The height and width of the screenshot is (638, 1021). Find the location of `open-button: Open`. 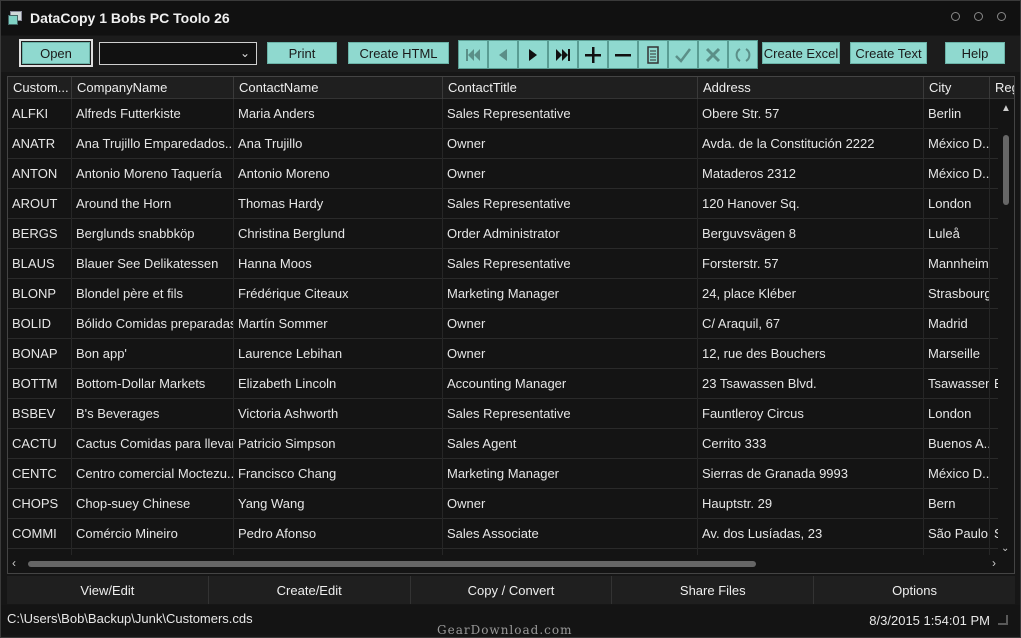

open-button: Open is located at coordinates (56, 53).